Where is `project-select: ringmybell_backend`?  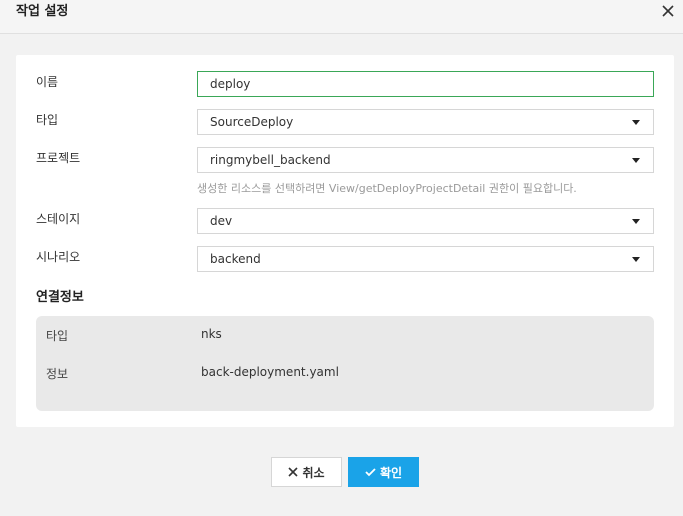 project-select: ringmybell_backend is located at coordinates (425, 160).